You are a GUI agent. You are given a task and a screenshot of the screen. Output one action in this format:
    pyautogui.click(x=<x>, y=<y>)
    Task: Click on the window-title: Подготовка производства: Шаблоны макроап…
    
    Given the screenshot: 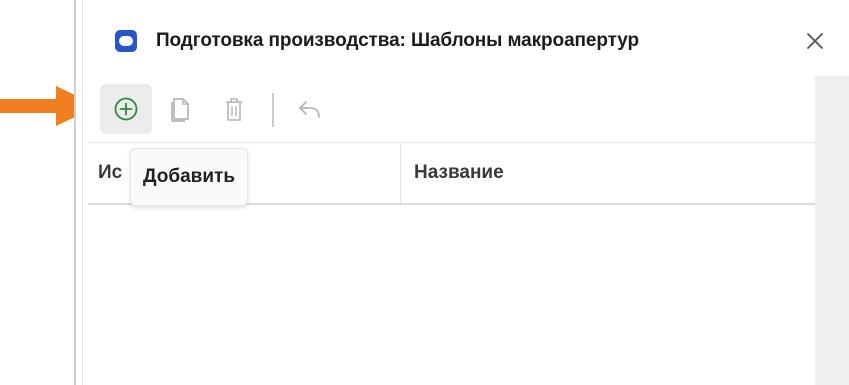 What is the action you would take?
    pyautogui.click(x=398, y=40)
    